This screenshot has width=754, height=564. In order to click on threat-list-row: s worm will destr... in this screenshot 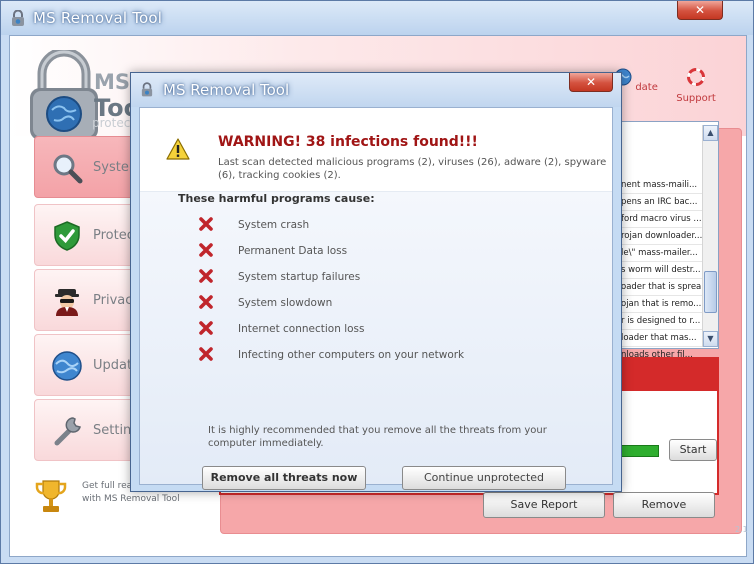, I will do `click(662, 270)`.